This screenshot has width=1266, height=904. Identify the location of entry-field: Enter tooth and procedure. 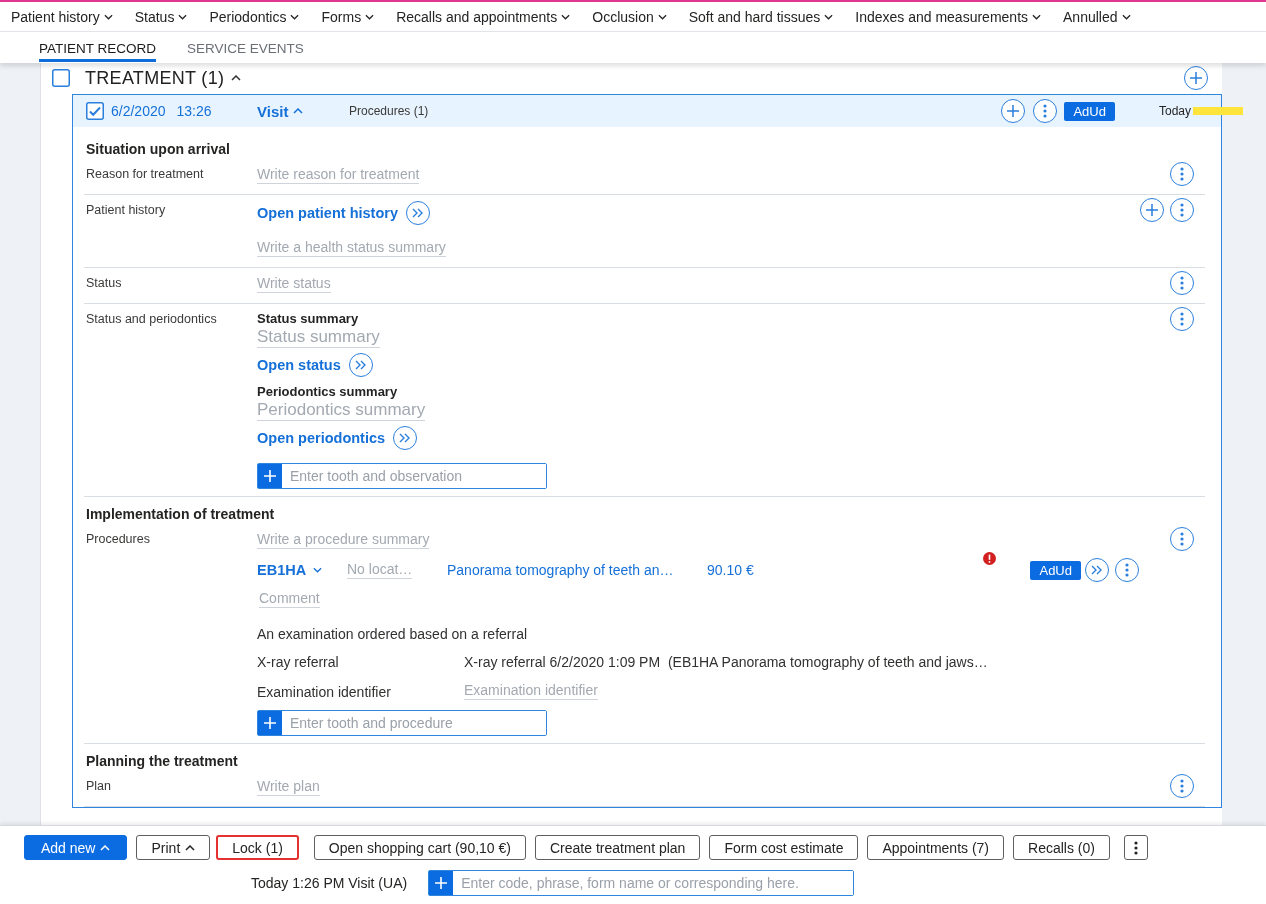
(402, 723).